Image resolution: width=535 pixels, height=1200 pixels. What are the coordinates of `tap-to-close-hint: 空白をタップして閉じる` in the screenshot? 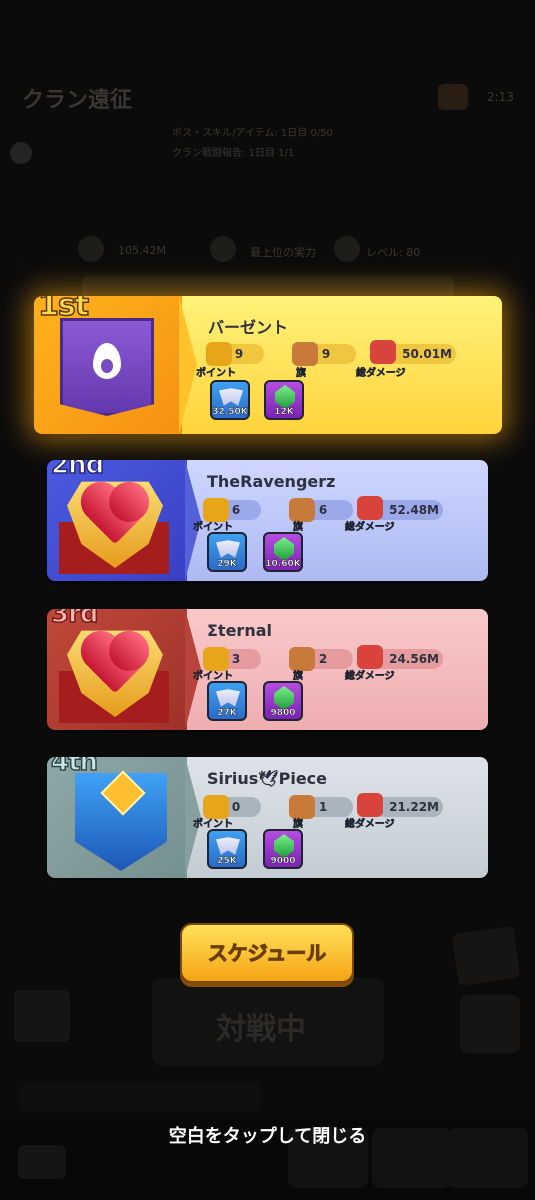 It's located at (267, 1135).